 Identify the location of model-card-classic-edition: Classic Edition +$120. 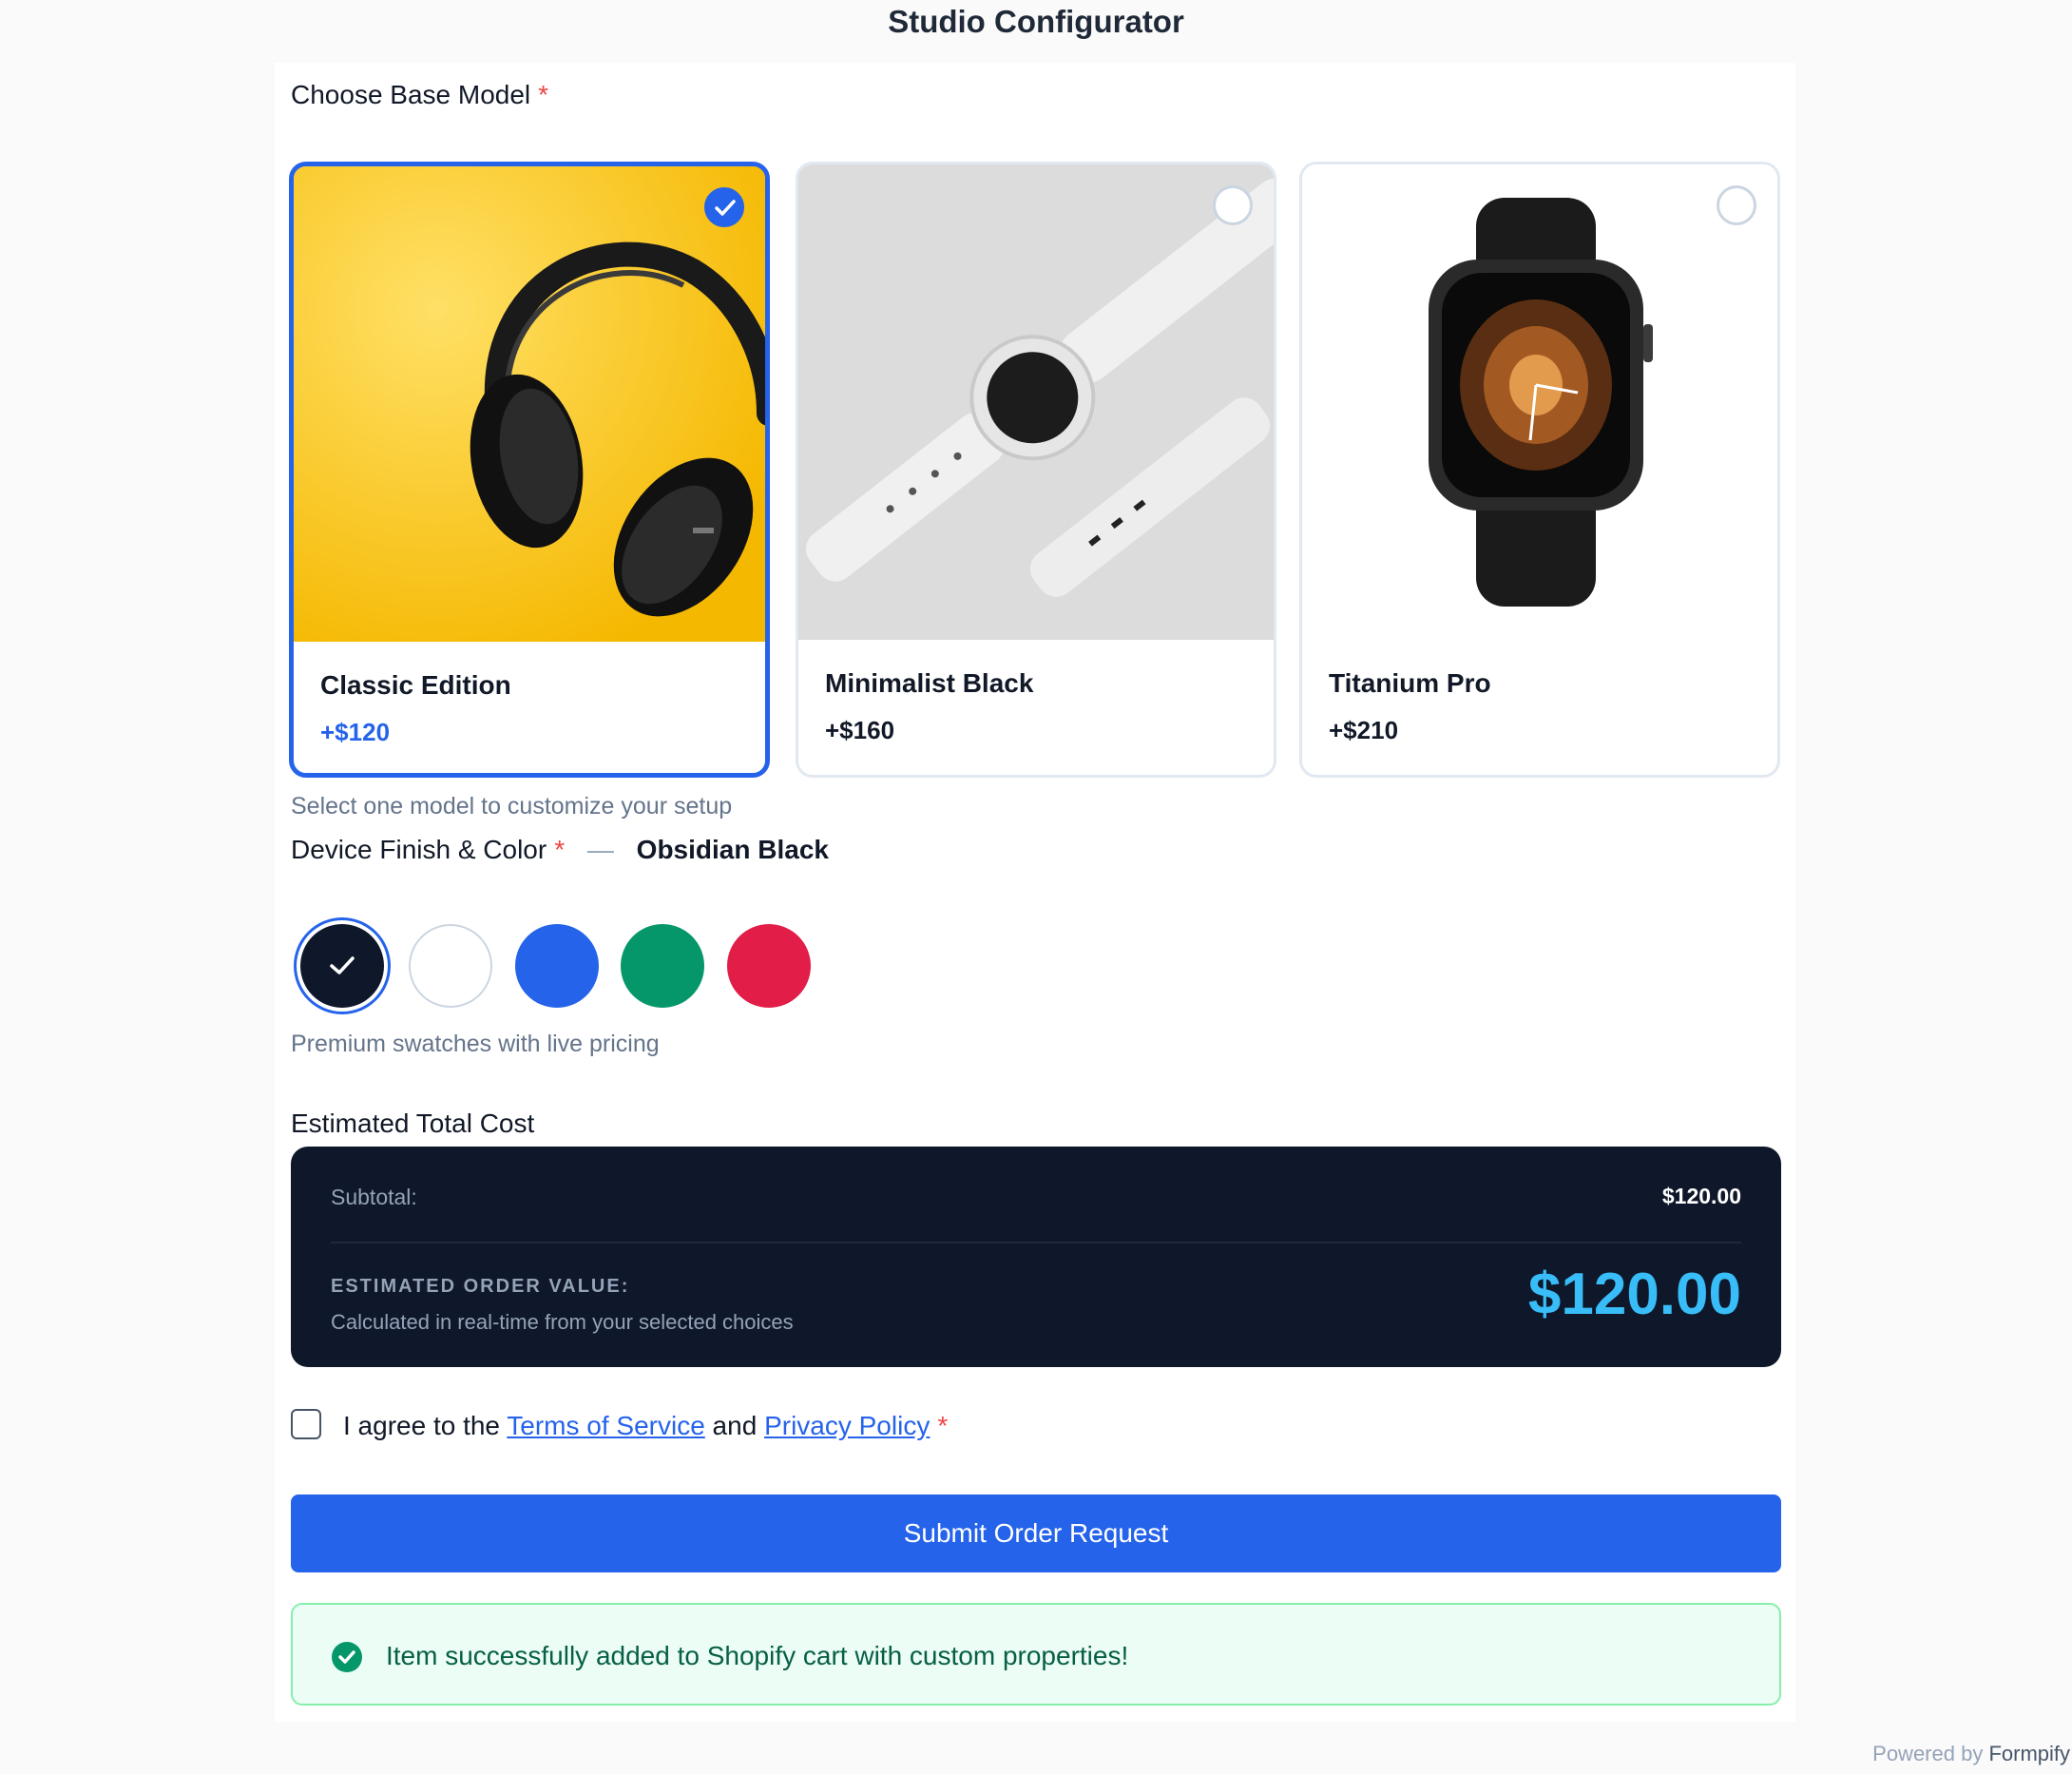
(530, 470).